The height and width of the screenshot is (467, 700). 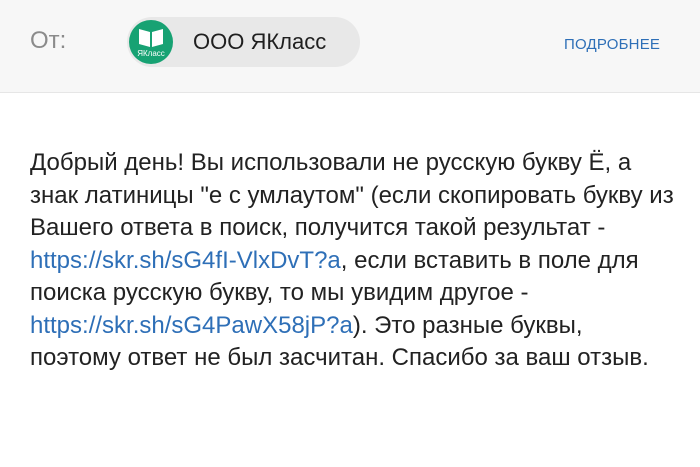 I want to click on screenshot-link-2: https://skr.sh/sG4PawX58jP?a, so click(x=191, y=325).